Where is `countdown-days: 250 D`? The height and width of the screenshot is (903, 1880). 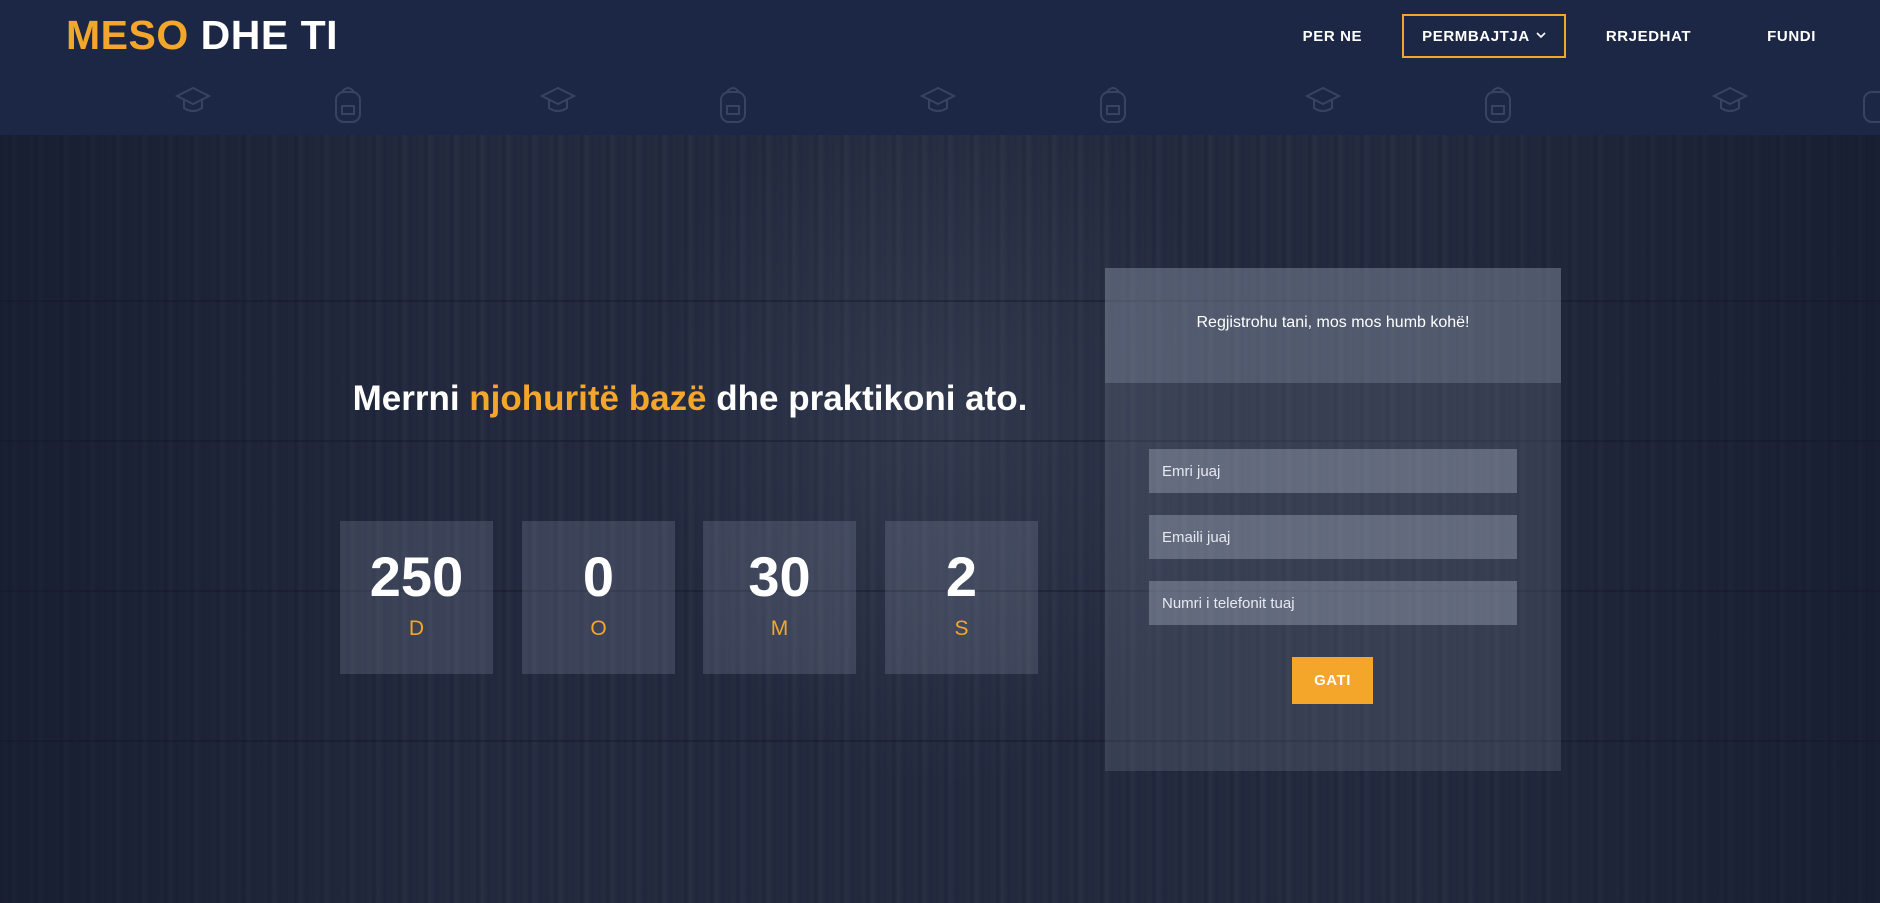
countdown-days: 250 D is located at coordinates (416, 597).